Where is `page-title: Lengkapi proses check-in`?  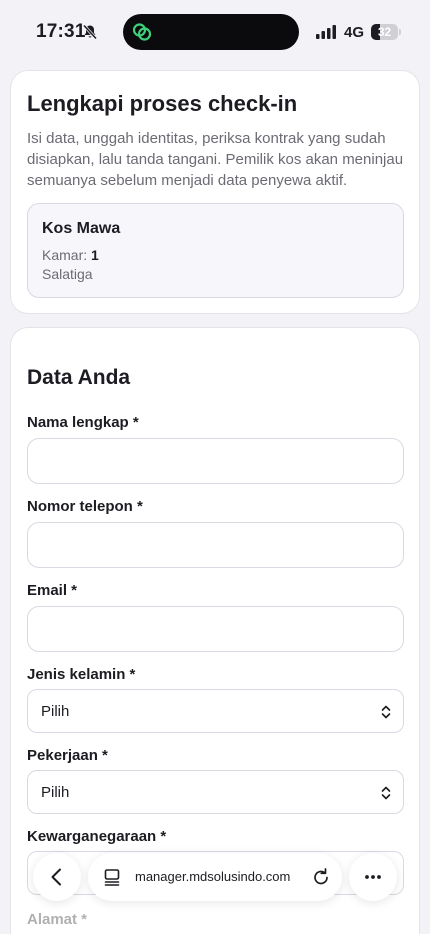
page-title: Lengkapi proses check-in is located at coordinates (162, 103).